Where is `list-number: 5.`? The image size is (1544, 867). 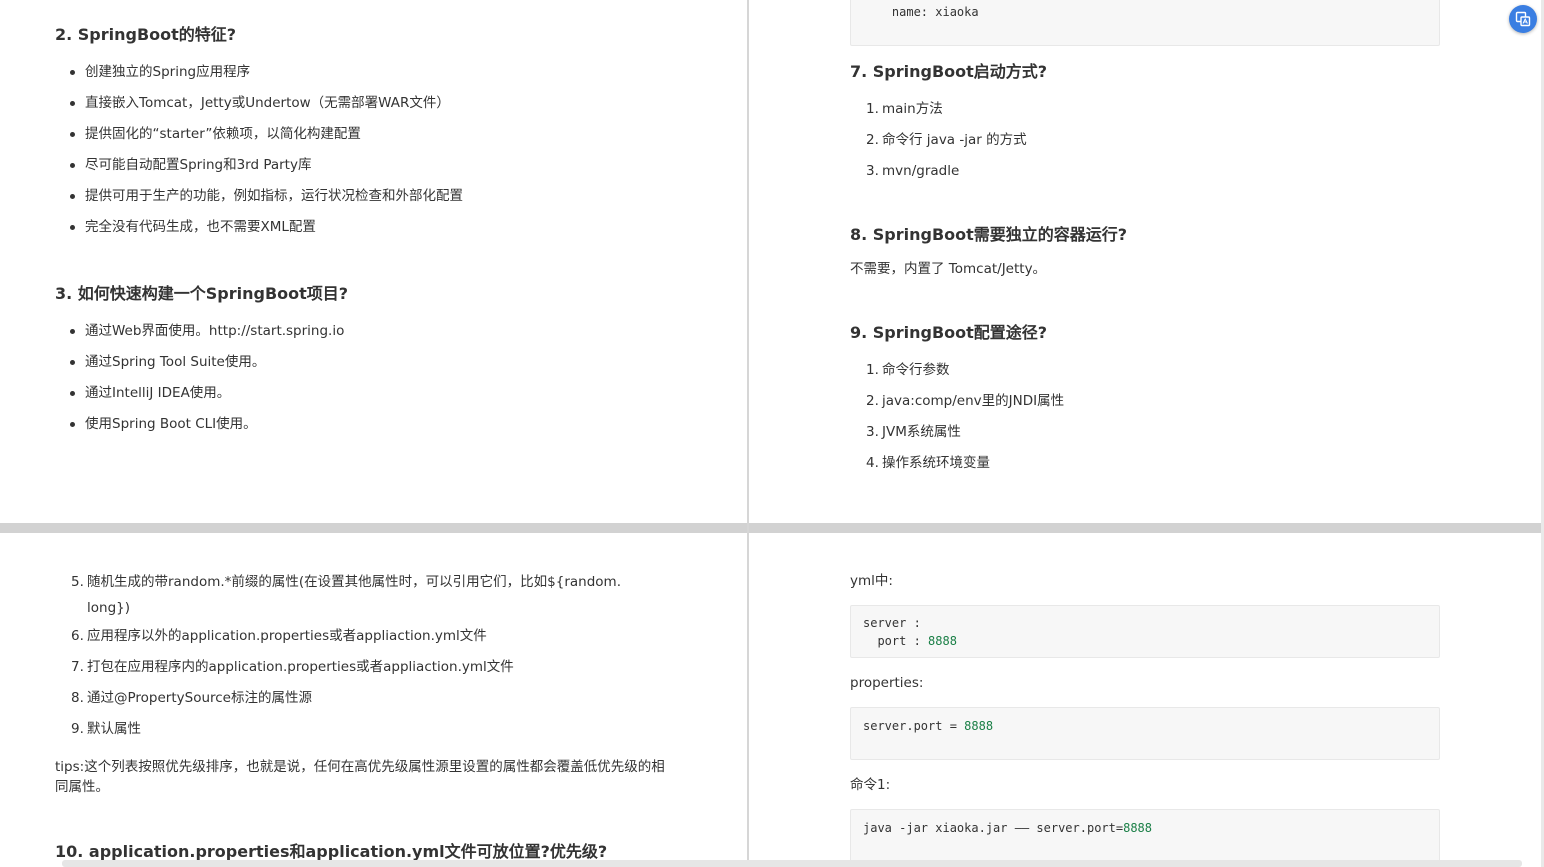
list-number: 5. is located at coordinates (77, 582).